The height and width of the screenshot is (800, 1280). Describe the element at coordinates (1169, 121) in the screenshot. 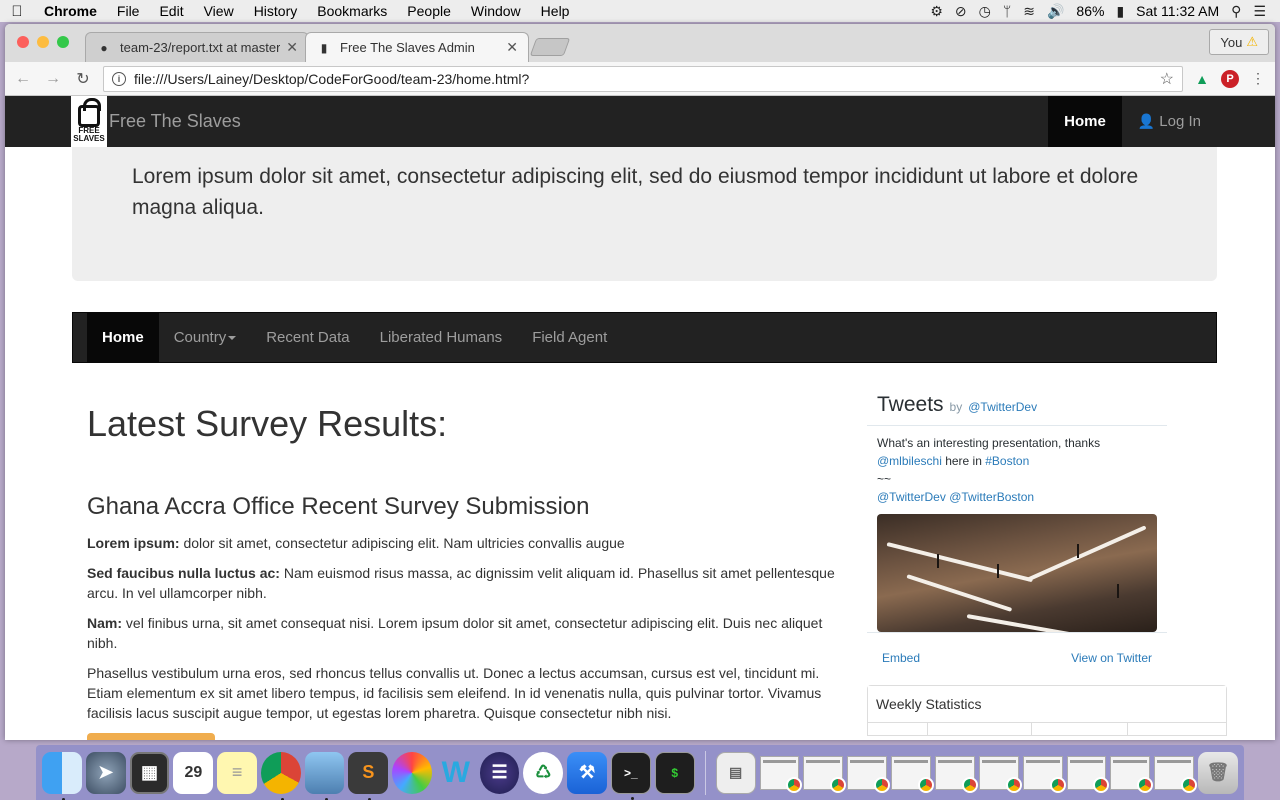

I see `nav-login: 👤 Log In` at that location.